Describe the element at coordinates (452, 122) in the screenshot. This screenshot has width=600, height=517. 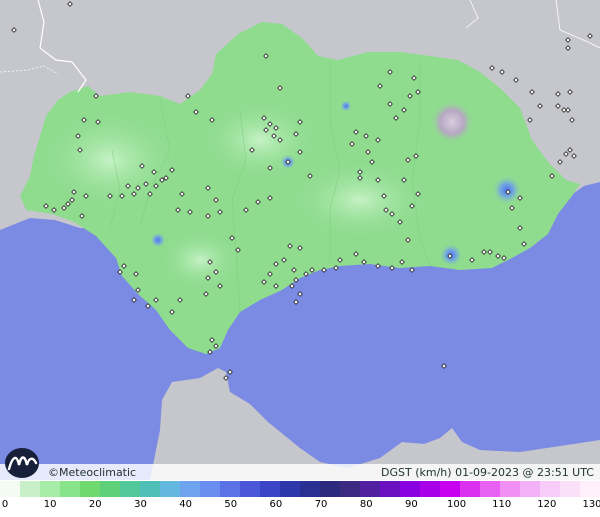
I see `sierra-nevada-relief` at that location.